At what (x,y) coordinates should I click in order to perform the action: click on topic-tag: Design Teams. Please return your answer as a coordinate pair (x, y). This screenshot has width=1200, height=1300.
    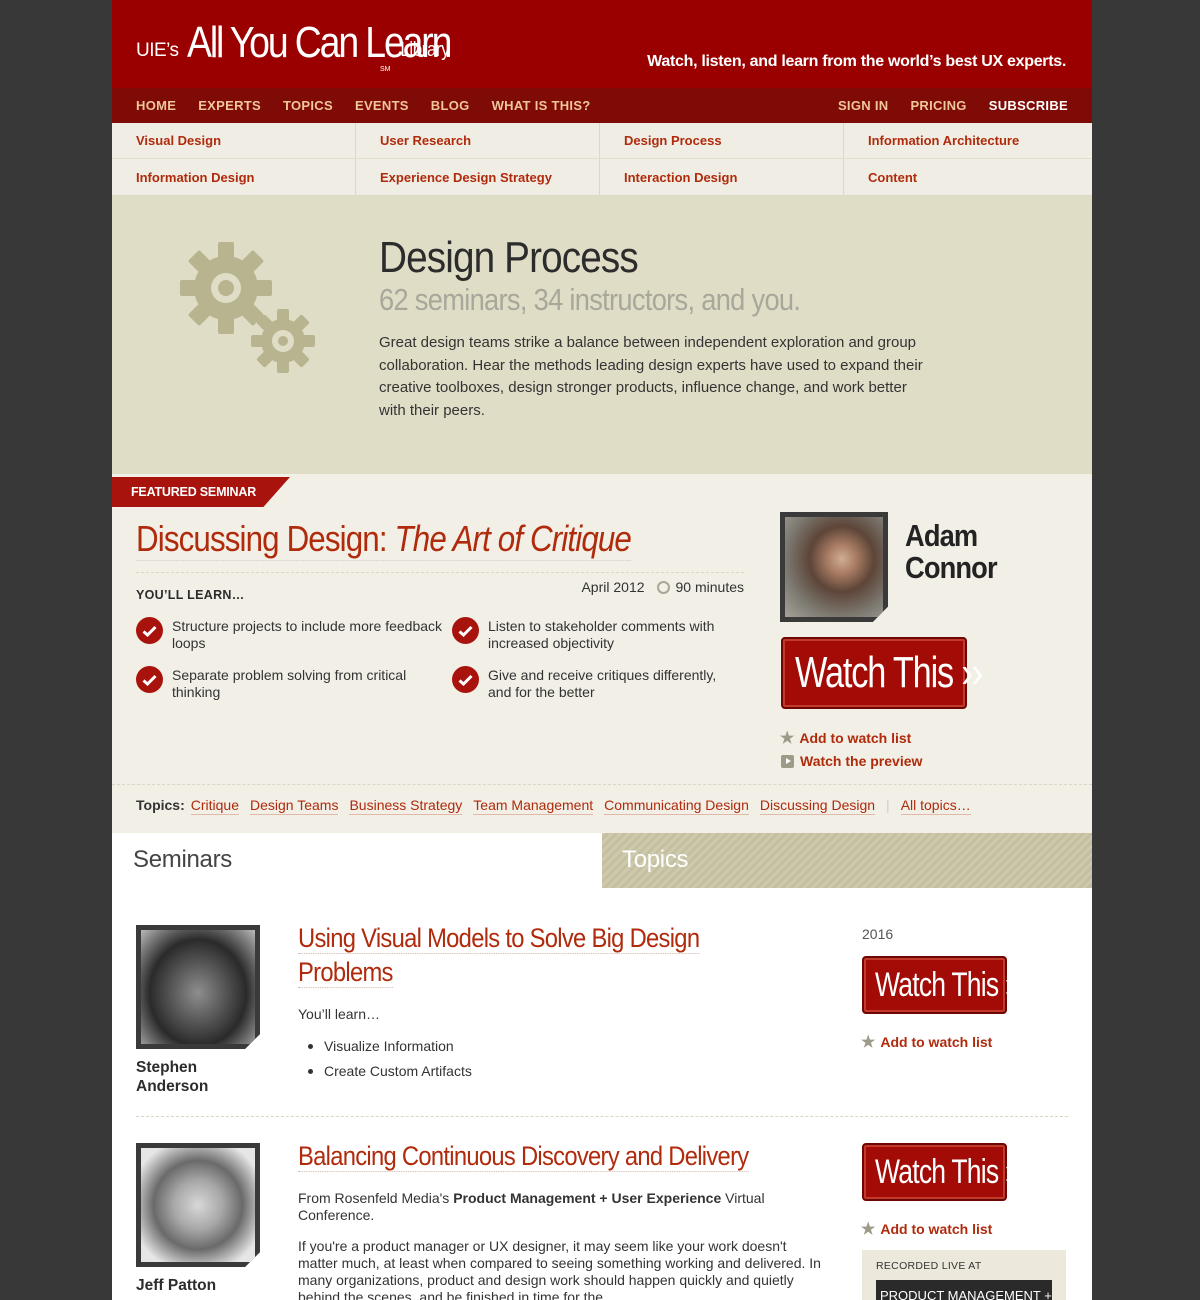
    Looking at the image, I should click on (294, 806).